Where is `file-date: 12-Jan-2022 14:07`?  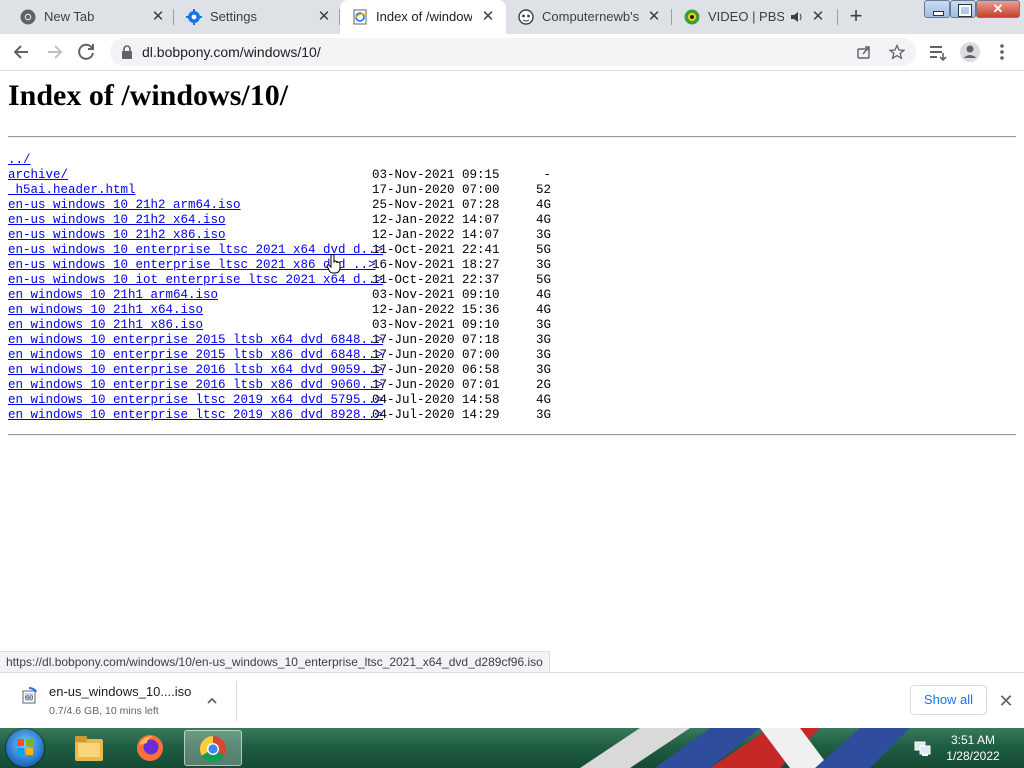 file-date: 12-Jan-2022 14:07 is located at coordinates (436, 235).